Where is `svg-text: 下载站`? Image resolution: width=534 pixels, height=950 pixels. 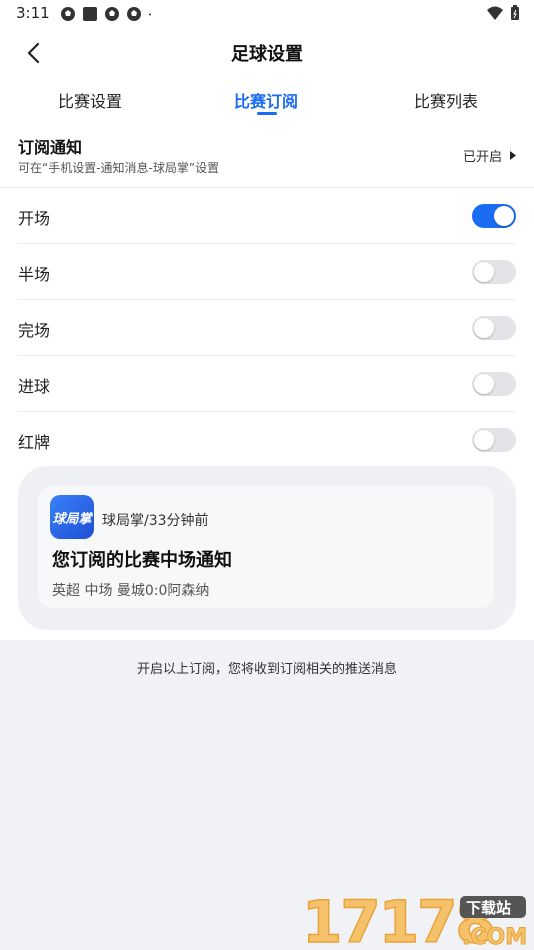
svg-text: 下载站 is located at coordinates (488, 908).